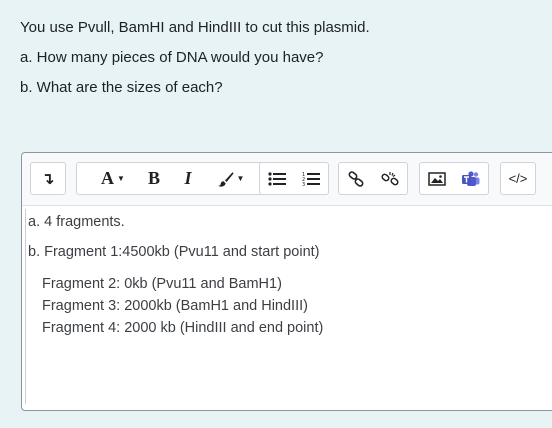 The width and height of the screenshot is (552, 428). I want to click on bullet-list-button, so click(277, 178).